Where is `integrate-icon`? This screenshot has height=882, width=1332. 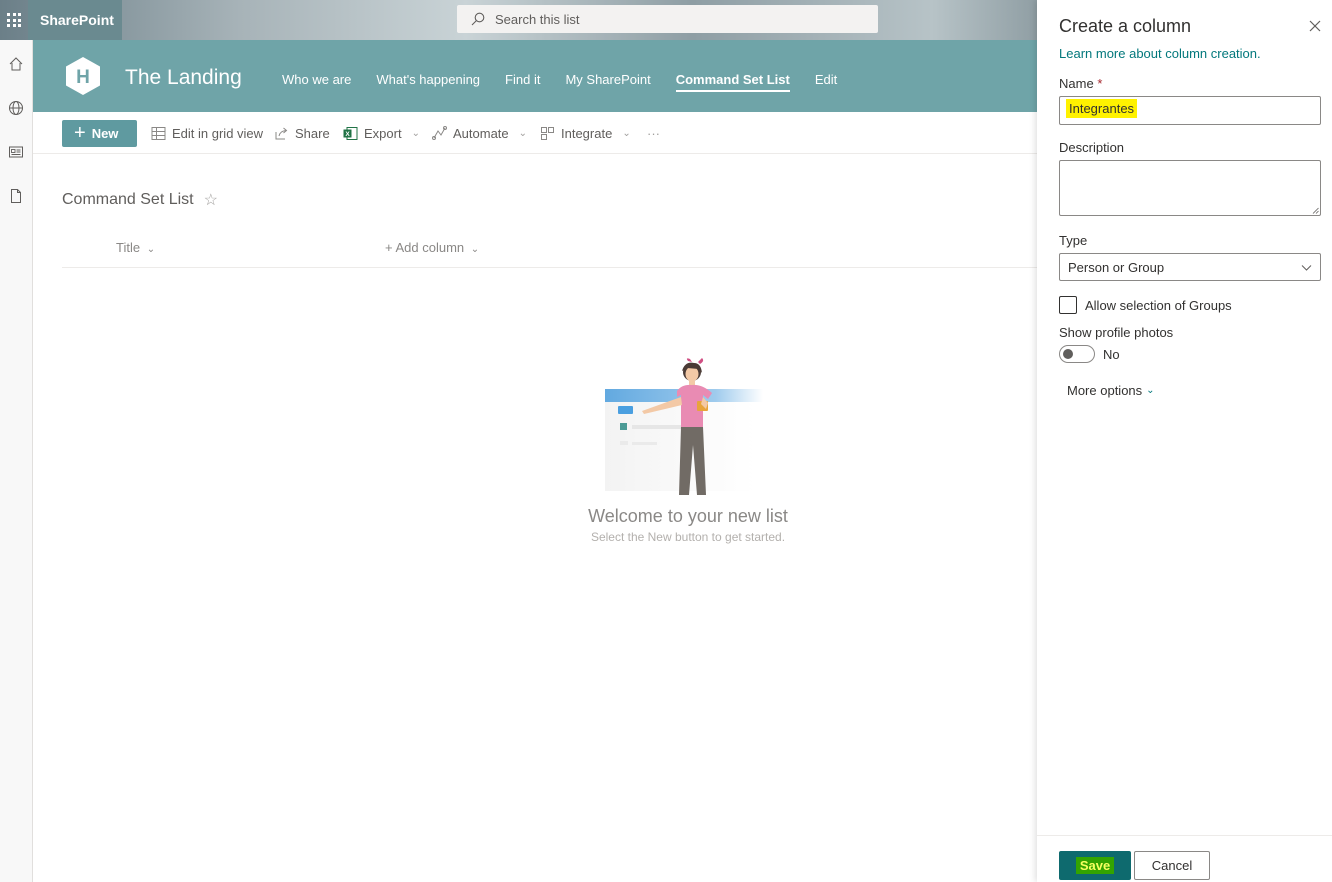
integrate-icon is located at coordinates (547, 133).